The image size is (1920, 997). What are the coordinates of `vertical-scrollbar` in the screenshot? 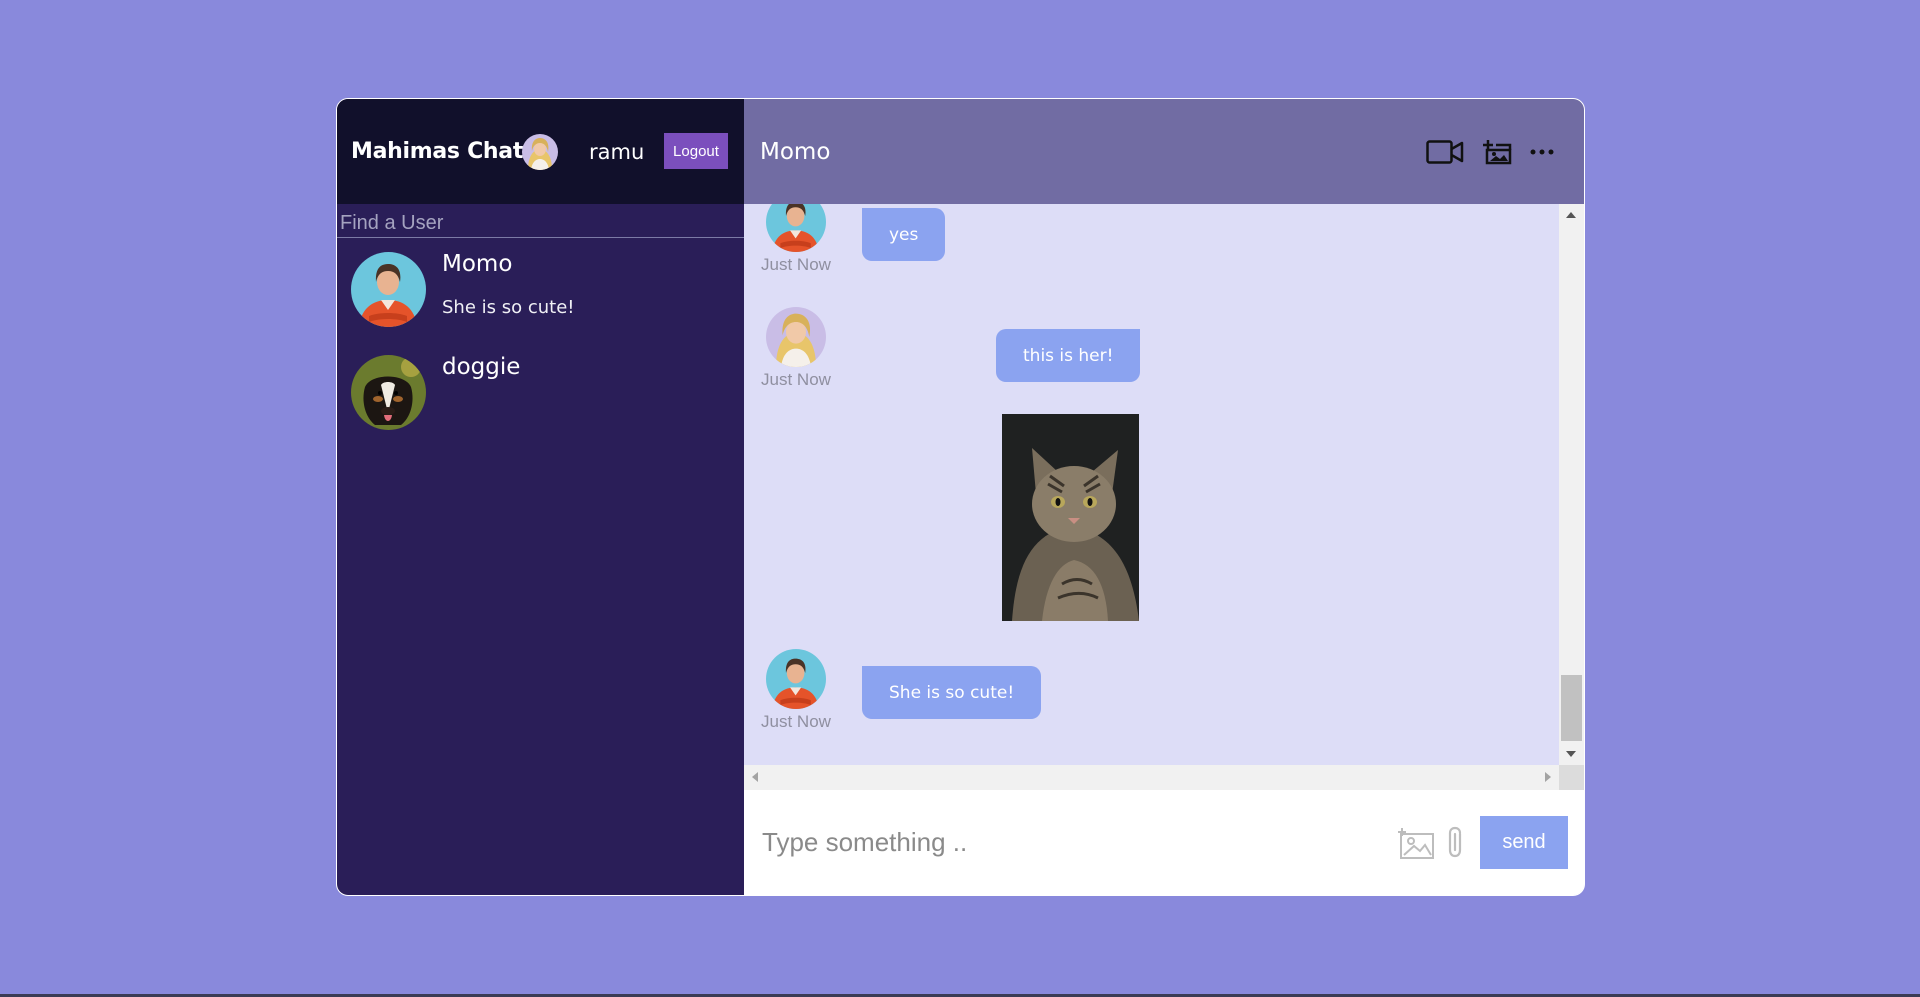 It's located at (1571, 484).